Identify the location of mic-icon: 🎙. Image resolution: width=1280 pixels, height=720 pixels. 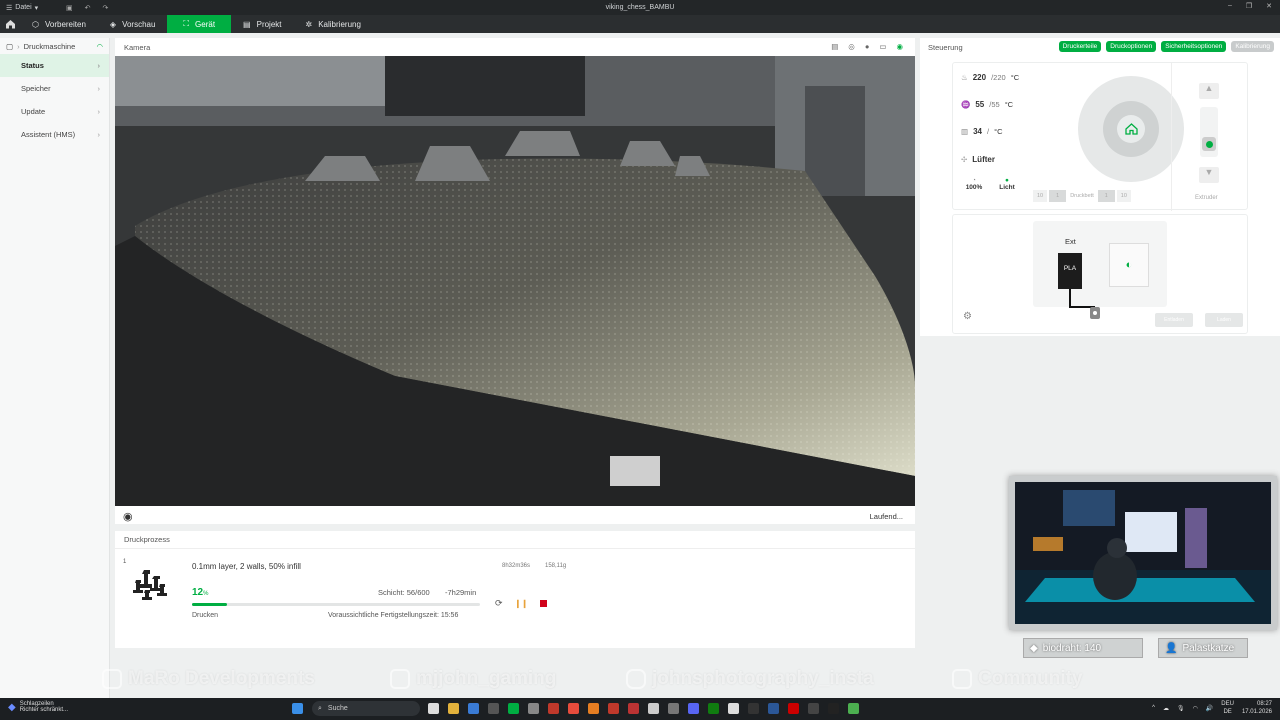
(1181, 708).